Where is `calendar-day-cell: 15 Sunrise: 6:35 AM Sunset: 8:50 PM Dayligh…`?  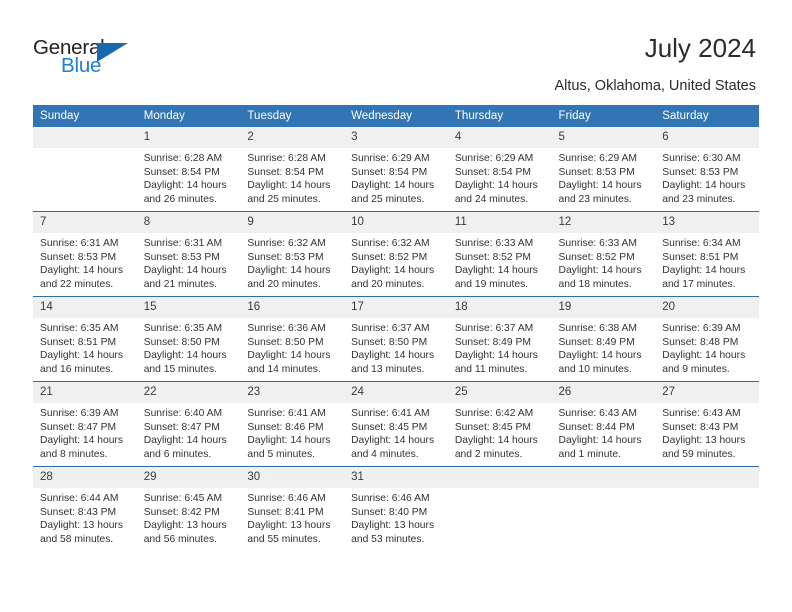
calendar-day-cell: 15 Sunrise: 6:35 AM Sunset: 8:50 PM Dayligh… is located at coordinates (188, 339).